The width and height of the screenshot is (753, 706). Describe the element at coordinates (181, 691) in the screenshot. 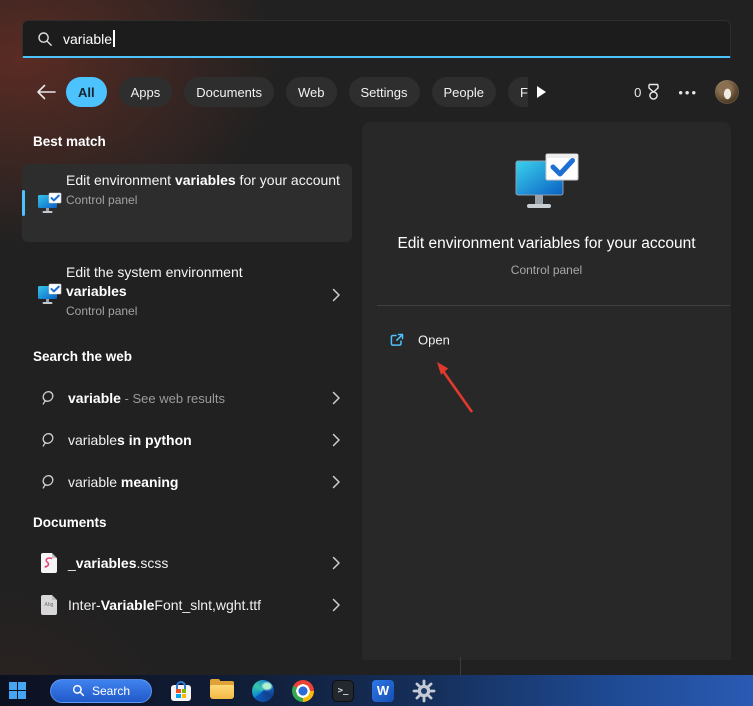

I see `microsoft-store-icon` at that location.